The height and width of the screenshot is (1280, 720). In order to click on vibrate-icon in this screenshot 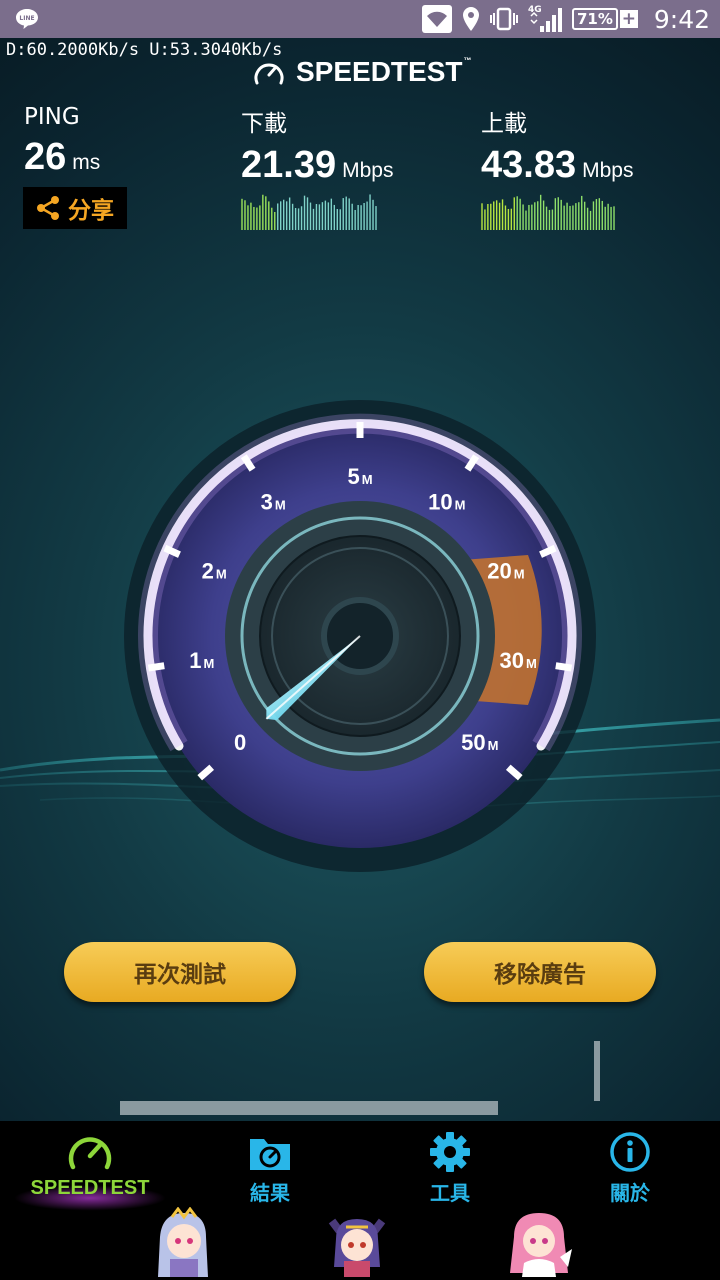, I will do `click(503, 19)`.